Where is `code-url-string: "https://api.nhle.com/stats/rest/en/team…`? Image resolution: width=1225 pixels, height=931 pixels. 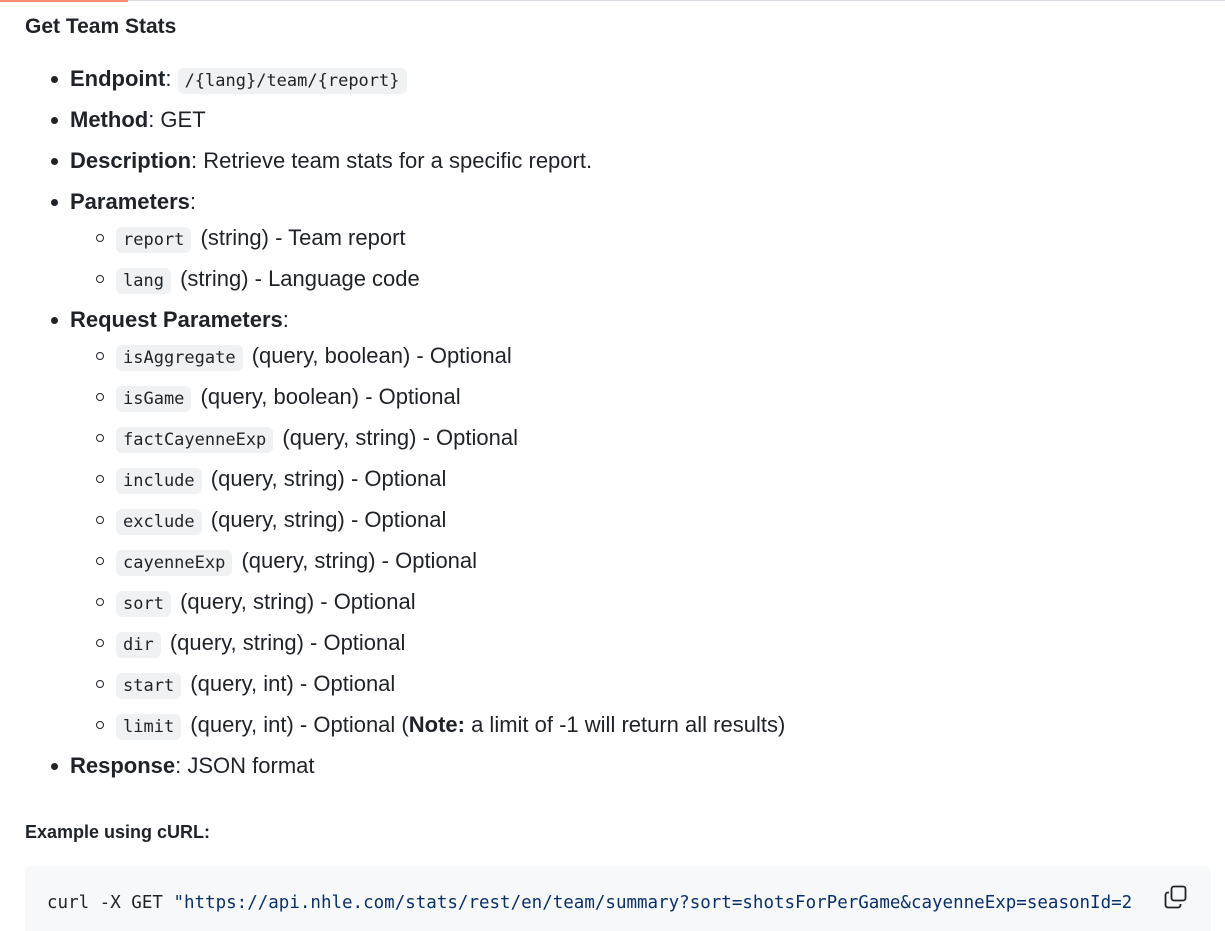 code-url-string: "https://api.nhle.com/stats/rest/en/team… is located at coordinates (653, 903).